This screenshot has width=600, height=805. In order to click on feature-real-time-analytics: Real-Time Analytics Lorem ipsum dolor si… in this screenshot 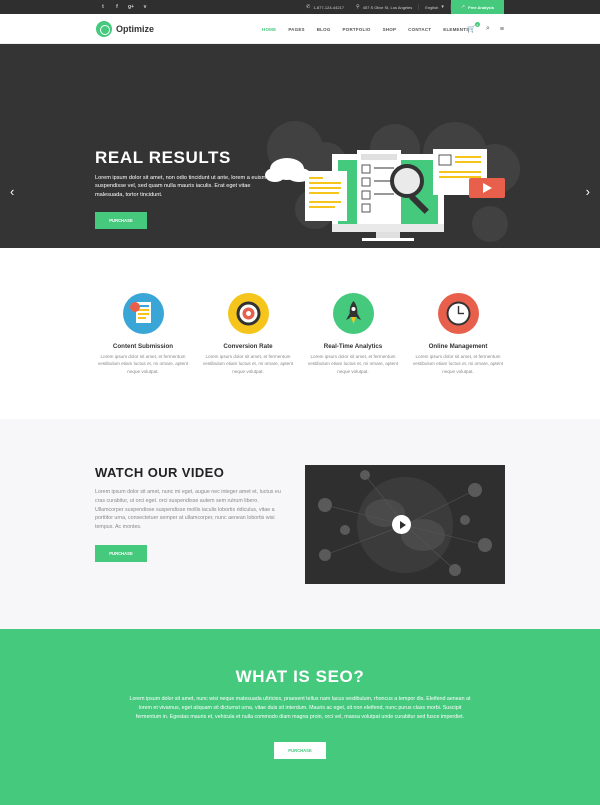, I will do `click(353, 334)`.